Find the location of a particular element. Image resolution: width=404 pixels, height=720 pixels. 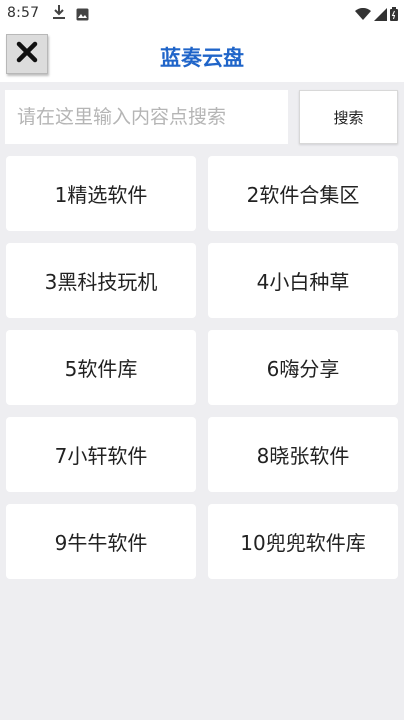

status-bar: 8:57 is located at coordinates (202, 14).